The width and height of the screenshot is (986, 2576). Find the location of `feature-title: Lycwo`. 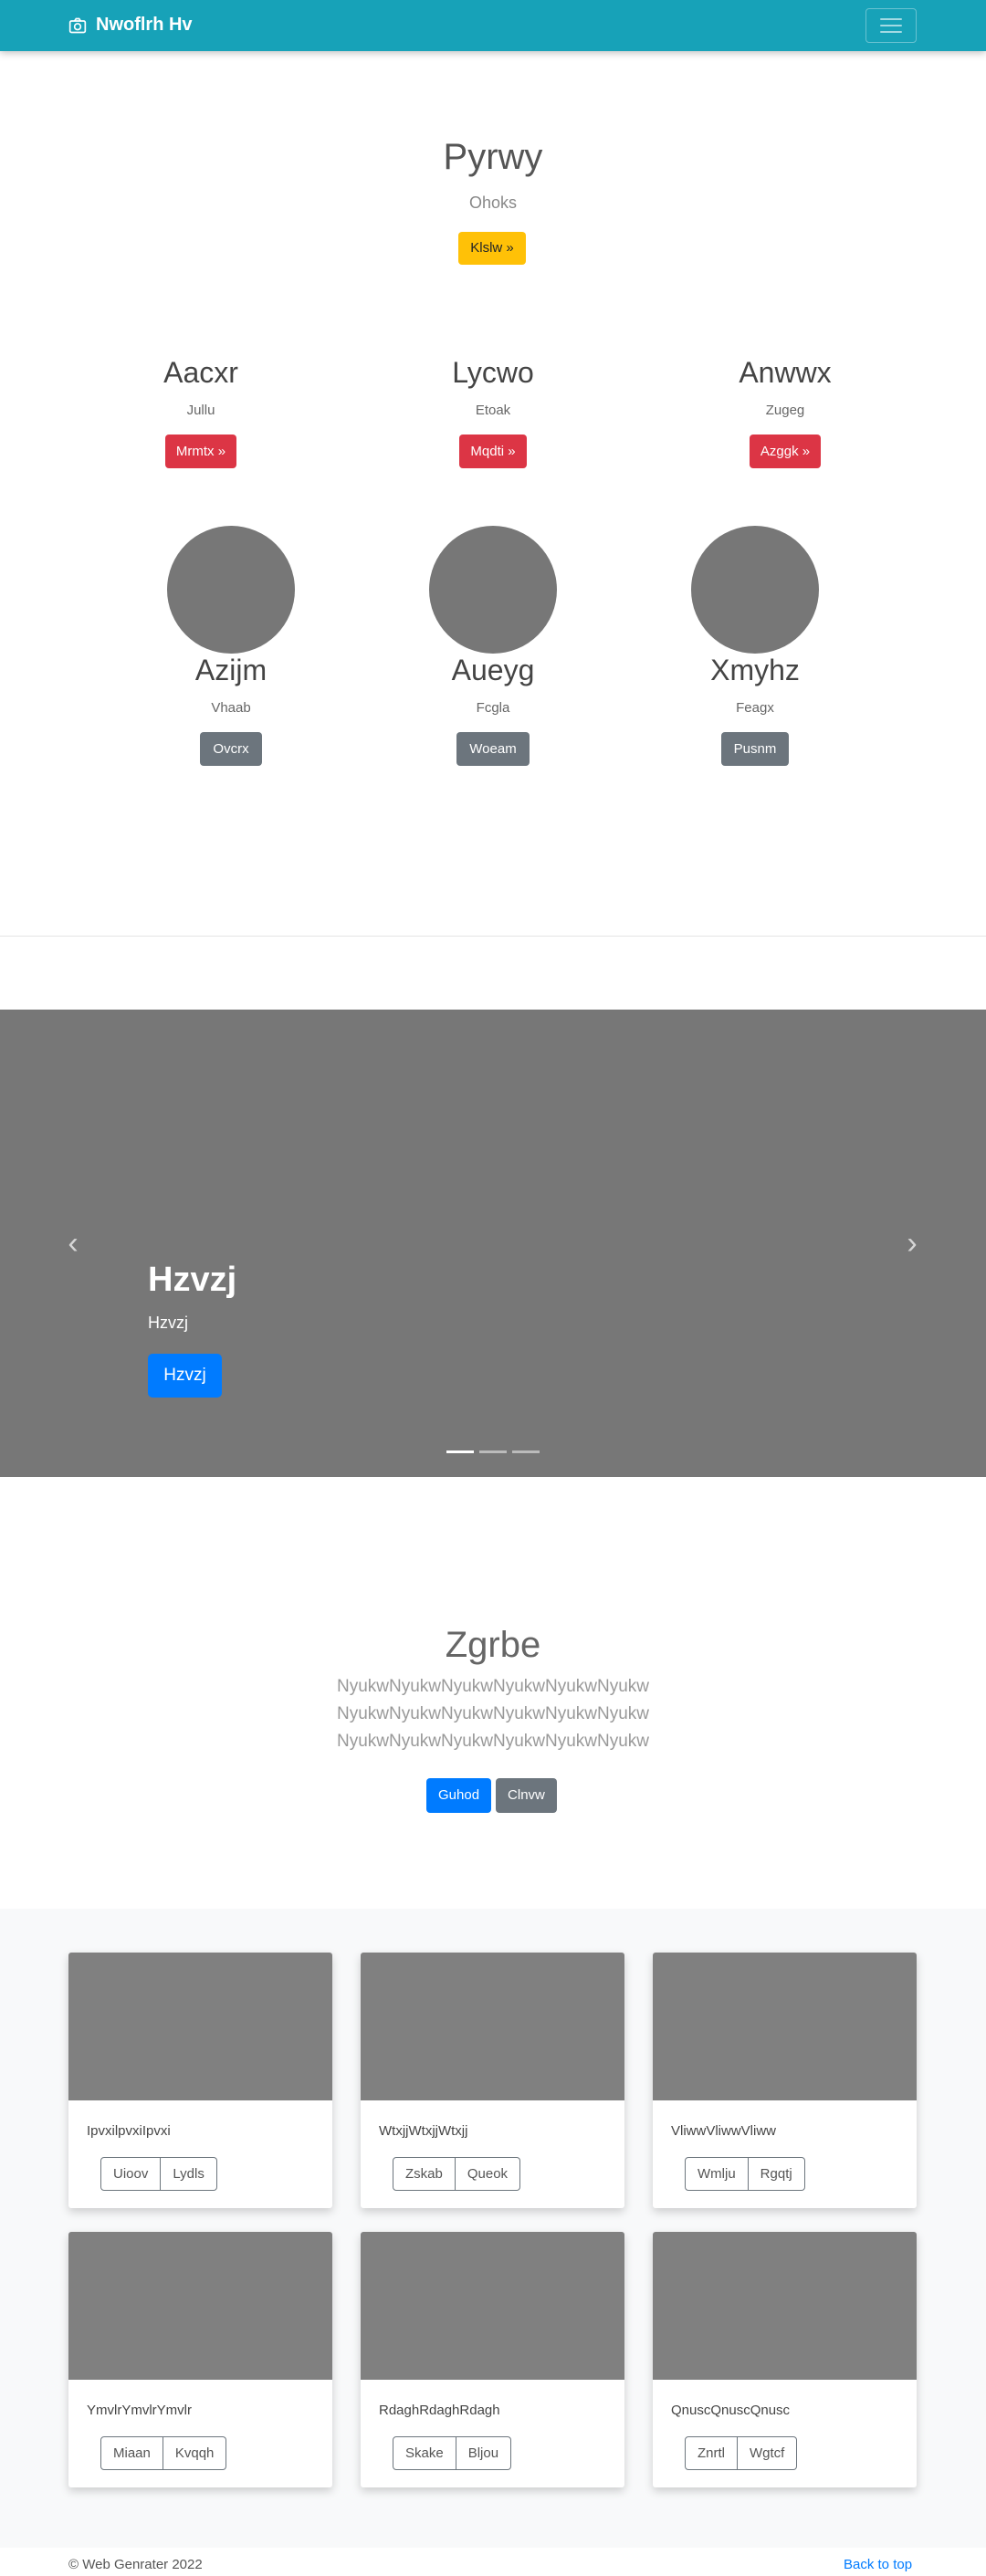

feature-title: Lycwo is located at coordinates (493, 373).